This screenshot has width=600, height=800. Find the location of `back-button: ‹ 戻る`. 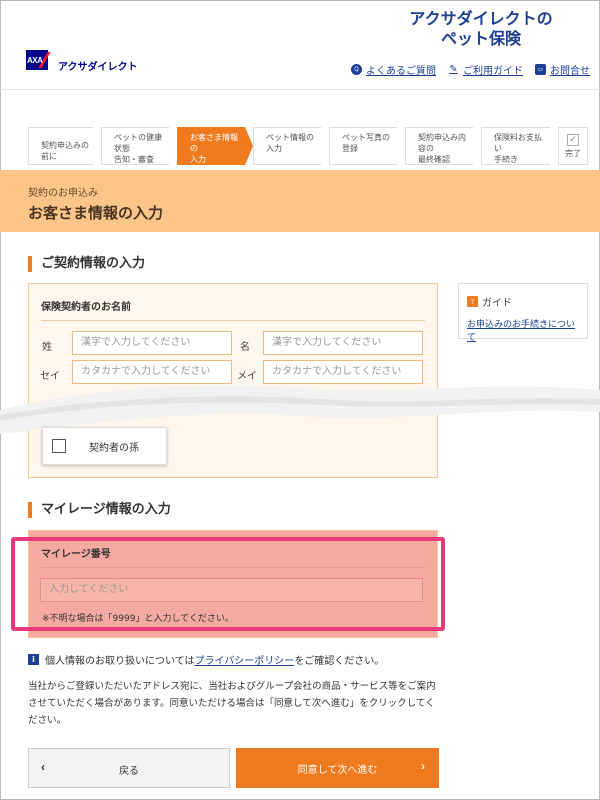

back-button: ‹ 戻る is located at coordinates (129, 768).